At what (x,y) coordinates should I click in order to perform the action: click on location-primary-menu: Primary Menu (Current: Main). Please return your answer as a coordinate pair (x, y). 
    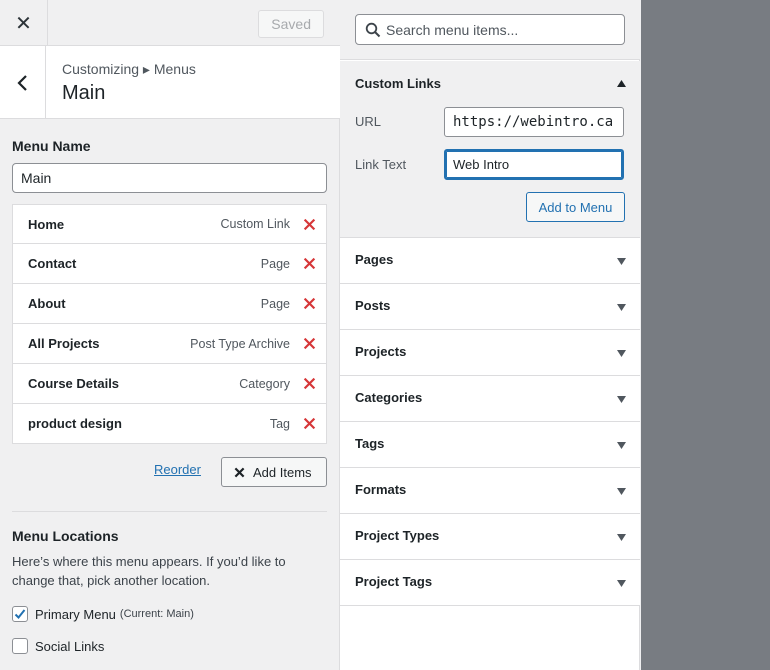
    Looking at the image, I should click on (103, 614).